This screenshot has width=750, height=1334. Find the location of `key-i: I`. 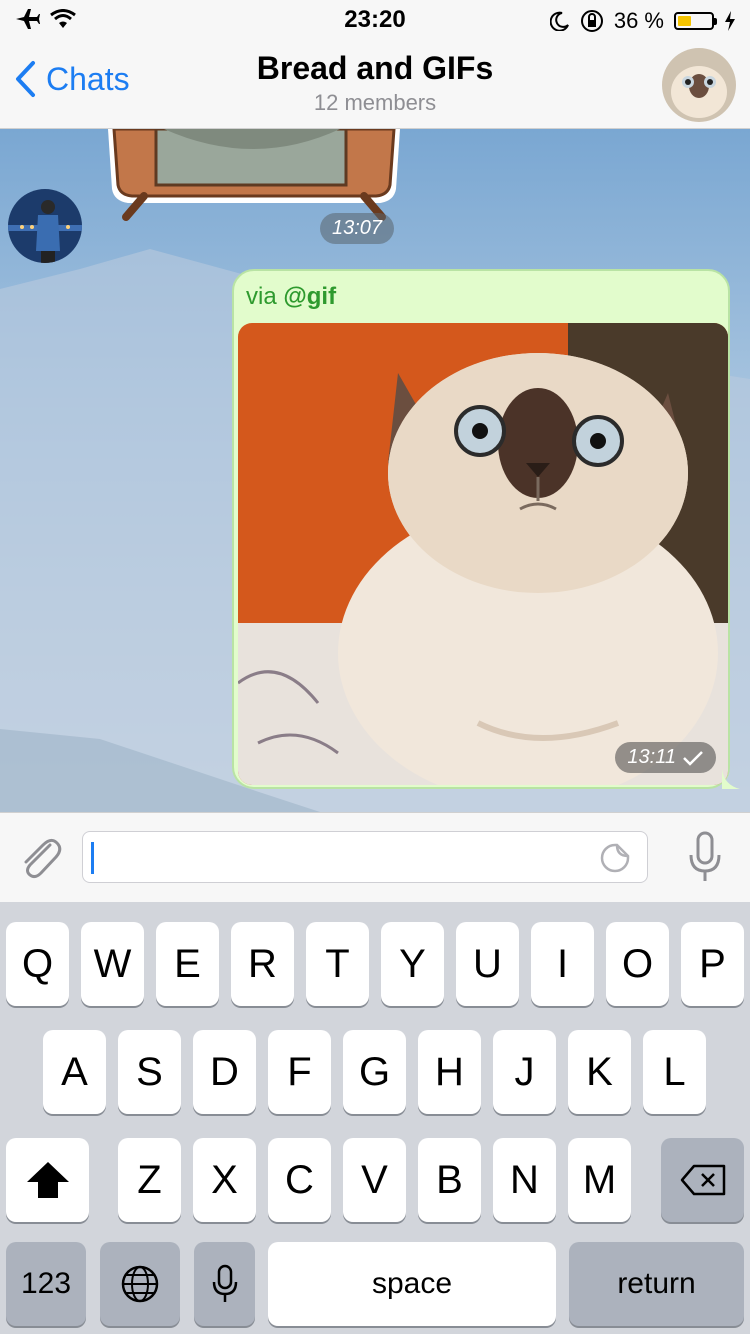

key-i: I is located at coordinates (562, 964).